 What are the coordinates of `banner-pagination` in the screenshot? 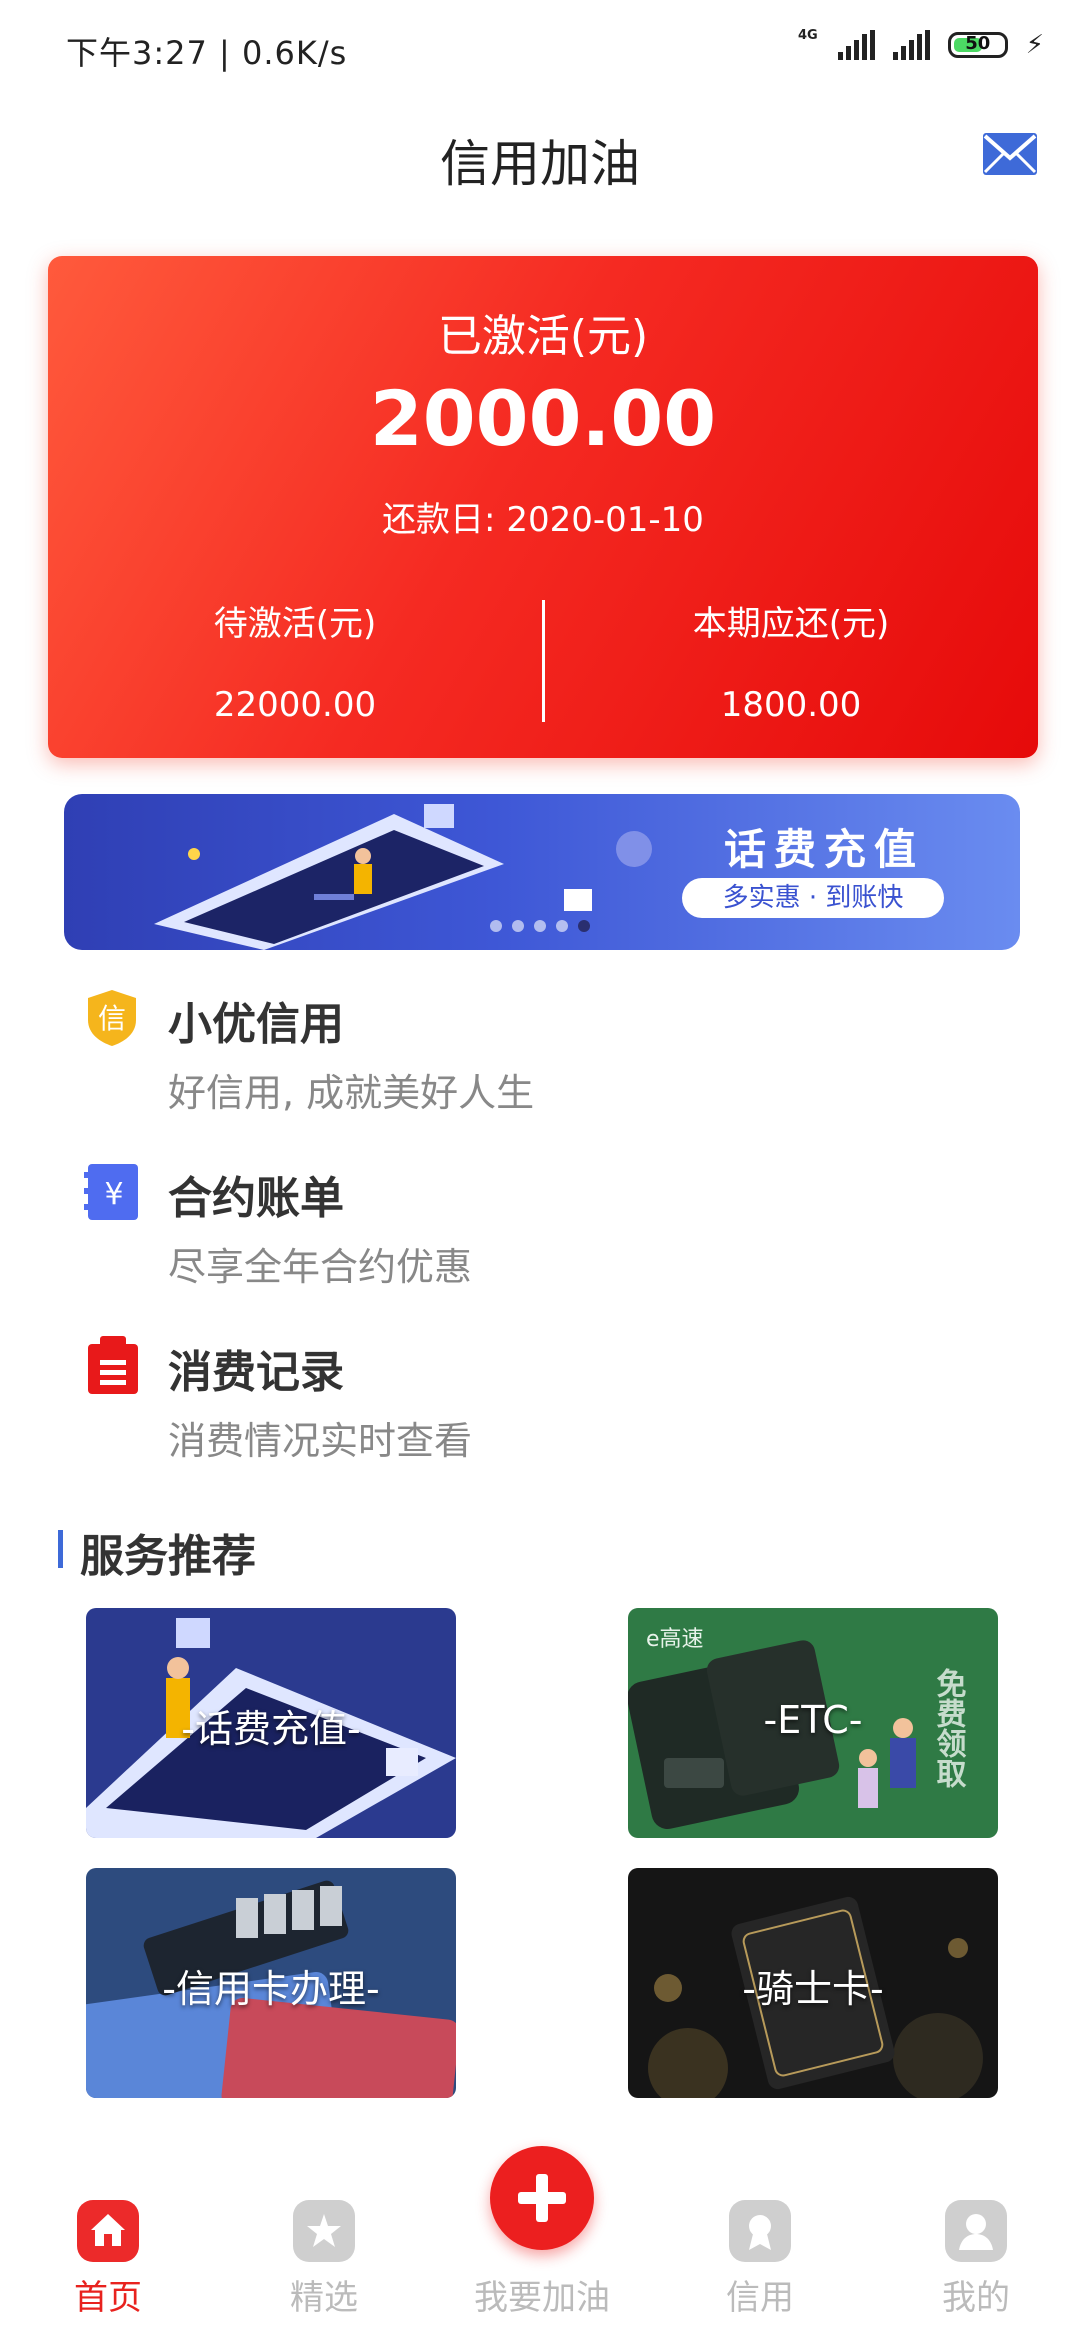 It's located at (540, 926).